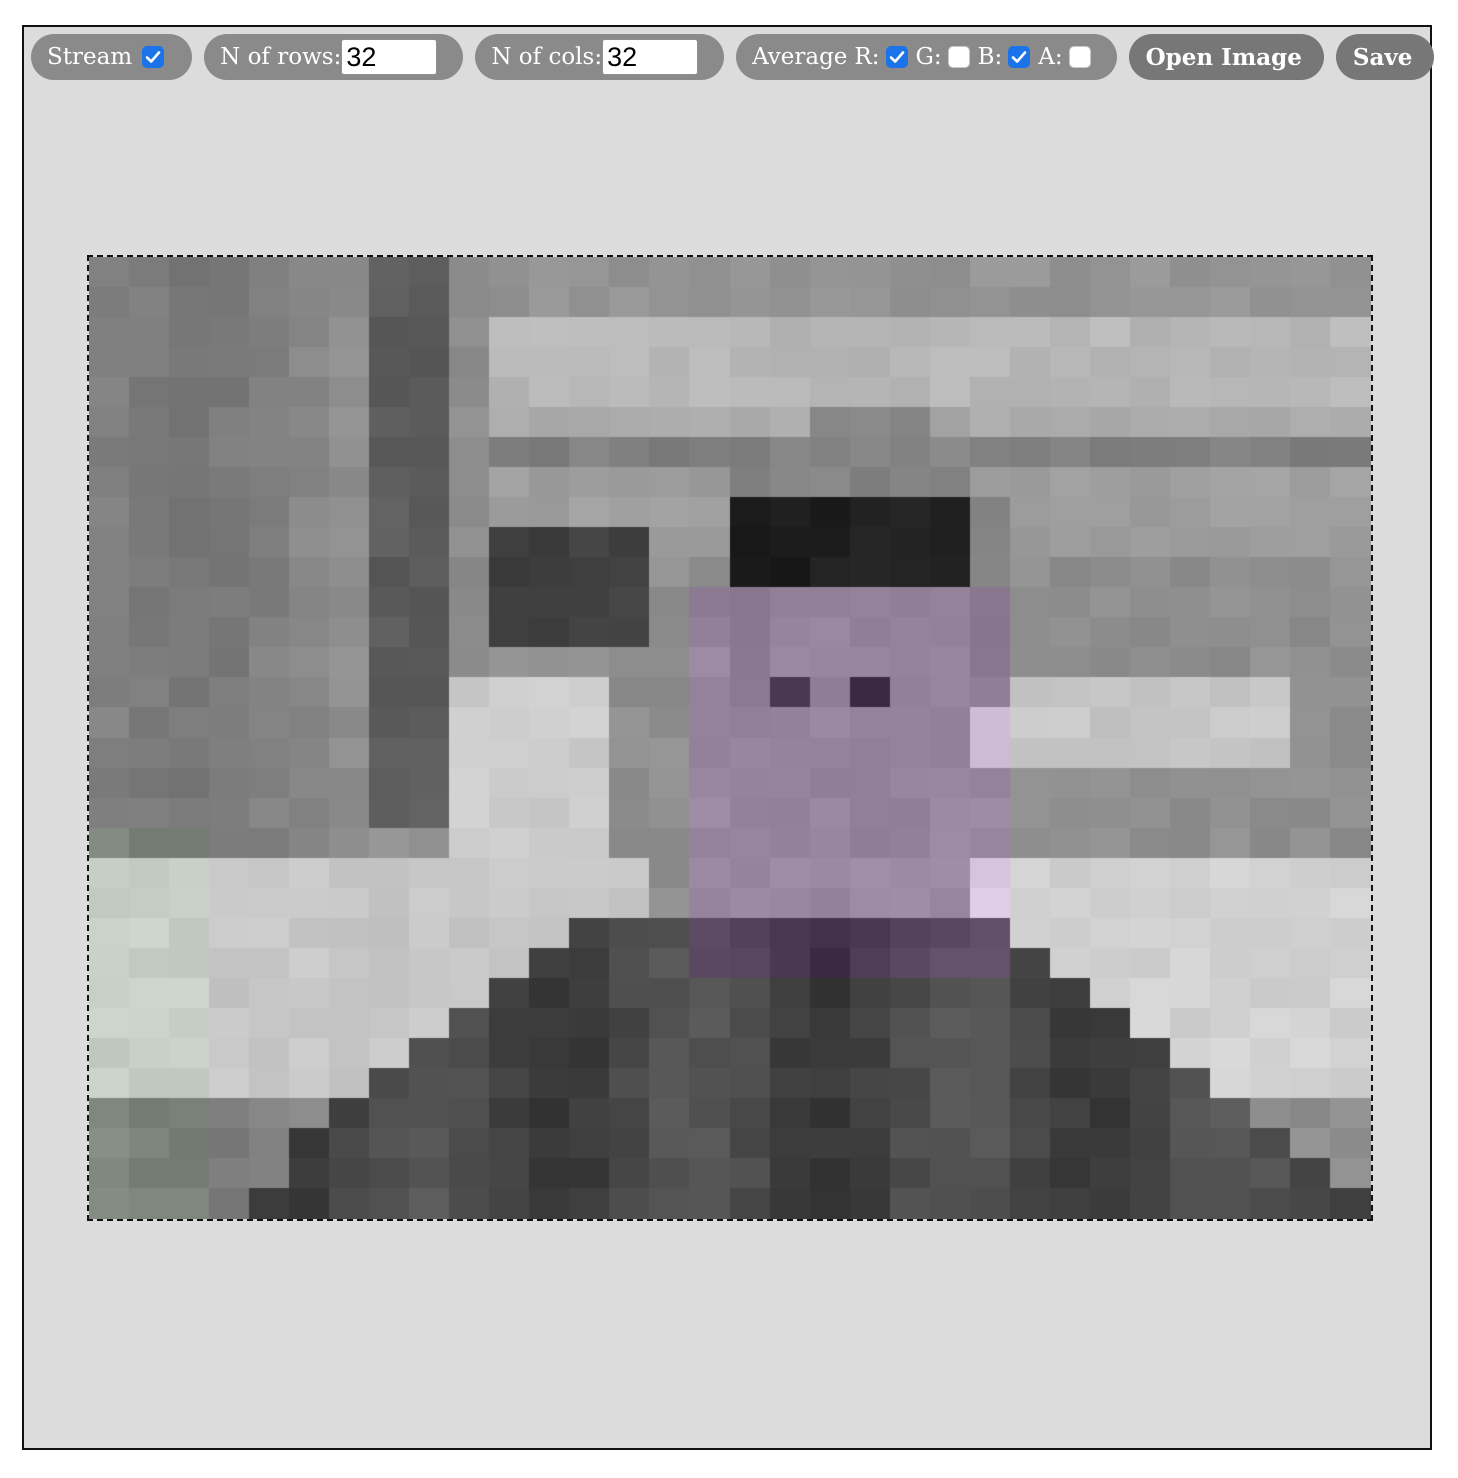 The height and width of the screenshot is (1478, 1458). I want to click on average-control: Average R: G: B: A:, so click(926, 57).